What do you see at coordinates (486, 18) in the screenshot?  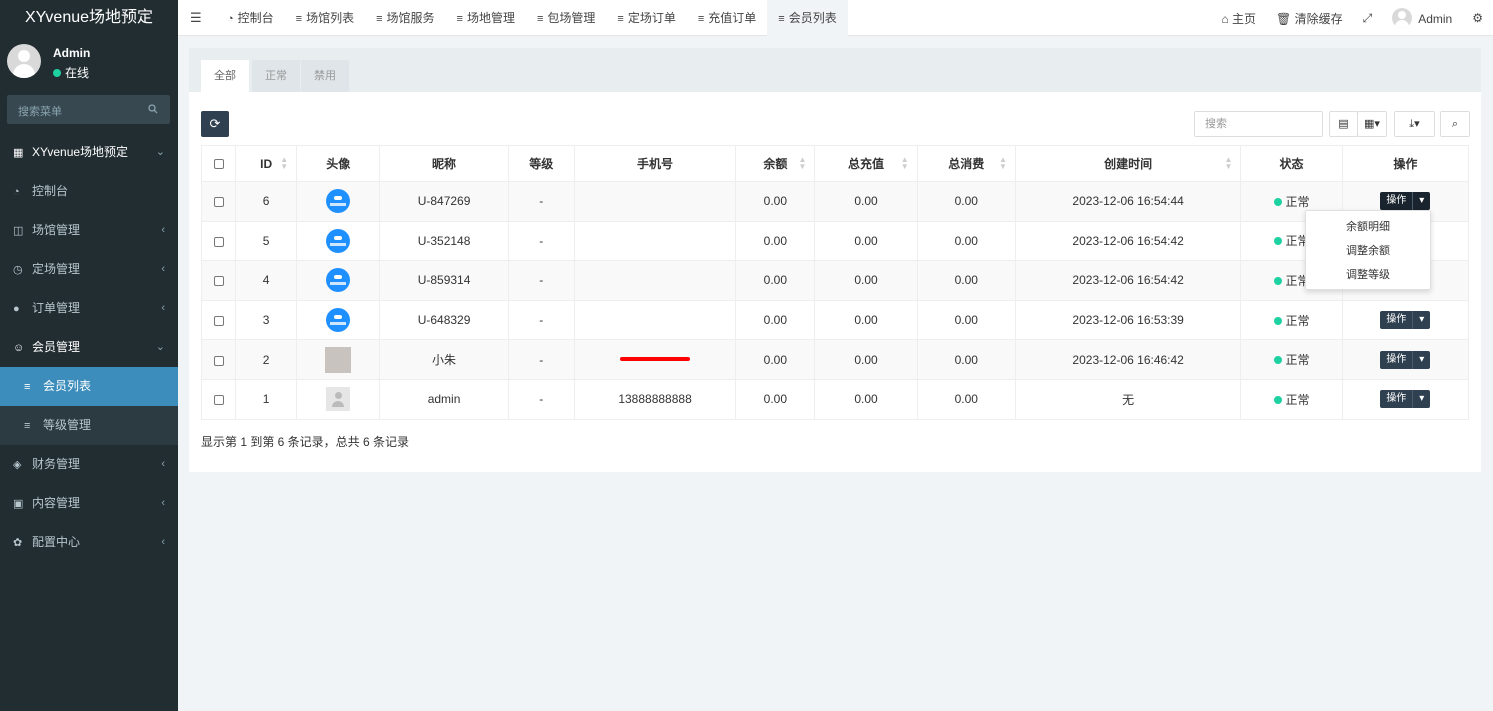 I see `tab-field-mgmt: ≡ 场地管理` at bounding box center [486, 18].